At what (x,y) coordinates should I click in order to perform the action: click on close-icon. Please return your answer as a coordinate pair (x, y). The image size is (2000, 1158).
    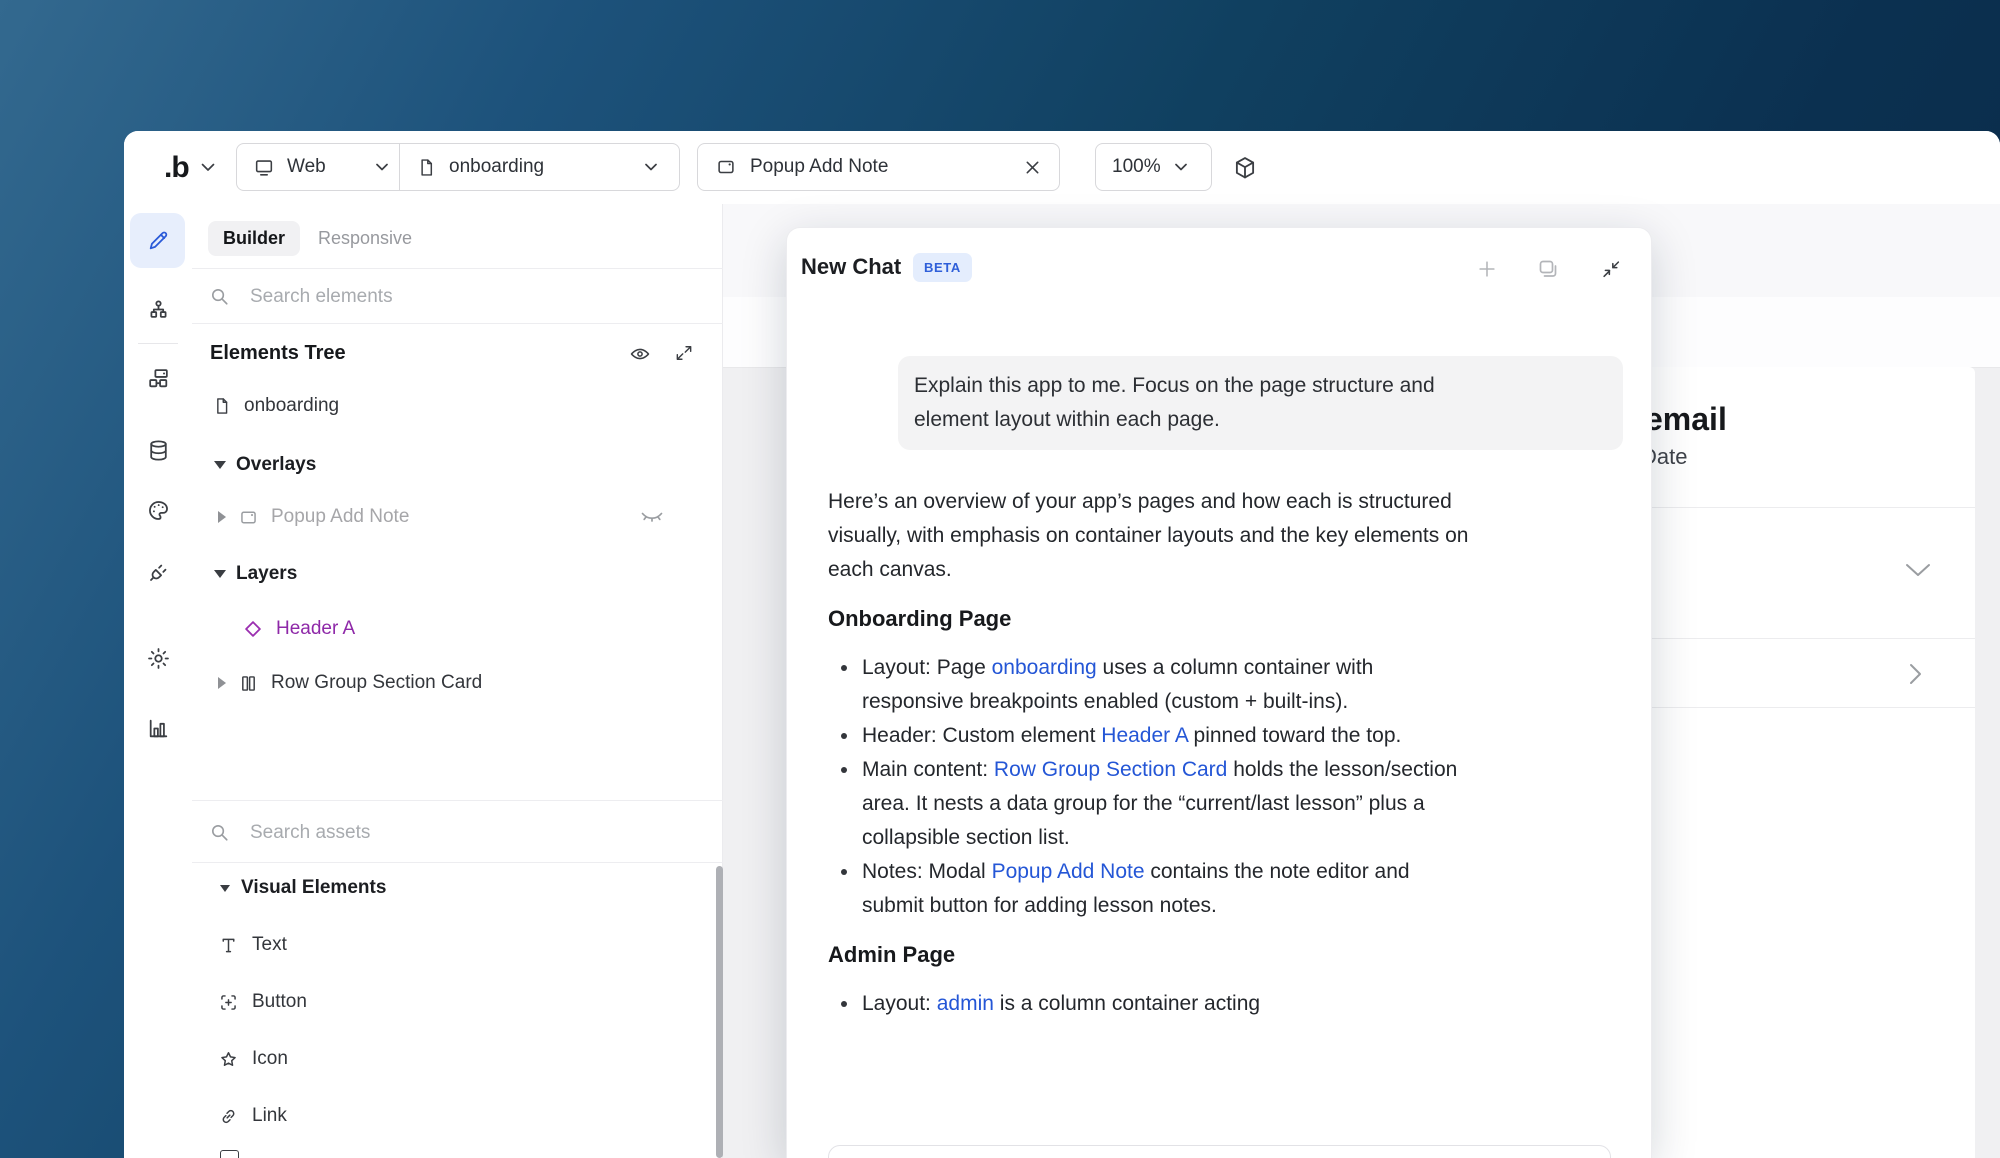
    Looking at the image, I should click on (1032, 167).